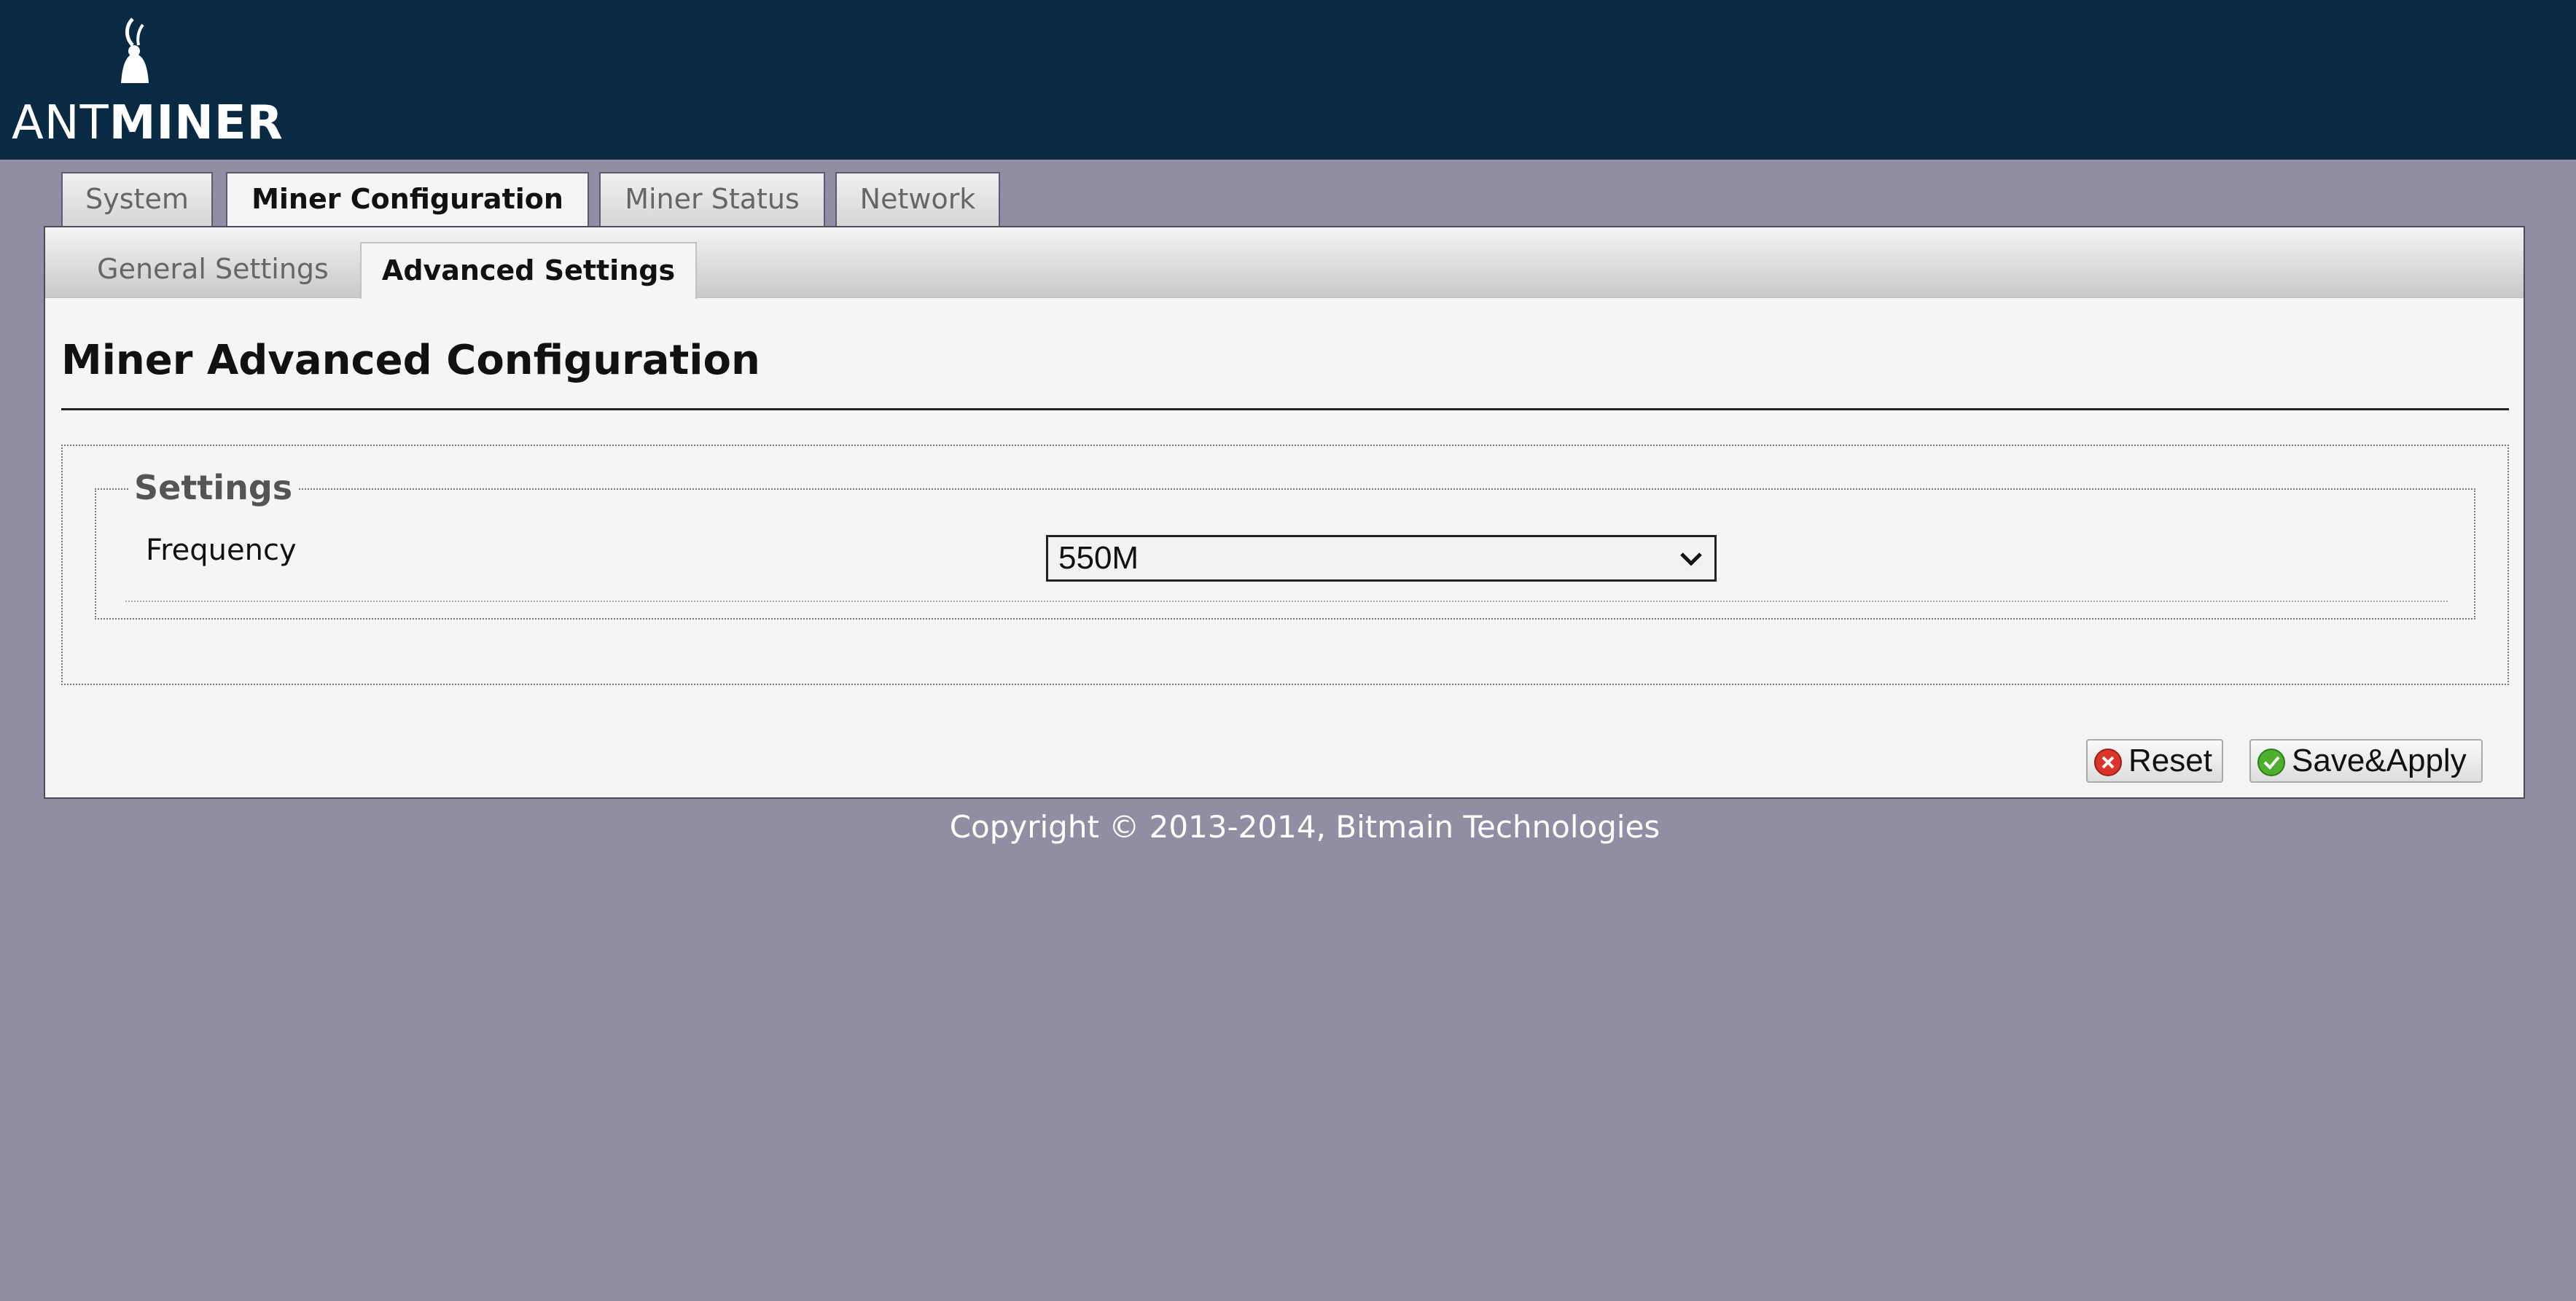  What do you see at coordinates (712, 199) in the screenshot?
I see `tab-miner-status: Miner Status` at bounding box center [712, 199].